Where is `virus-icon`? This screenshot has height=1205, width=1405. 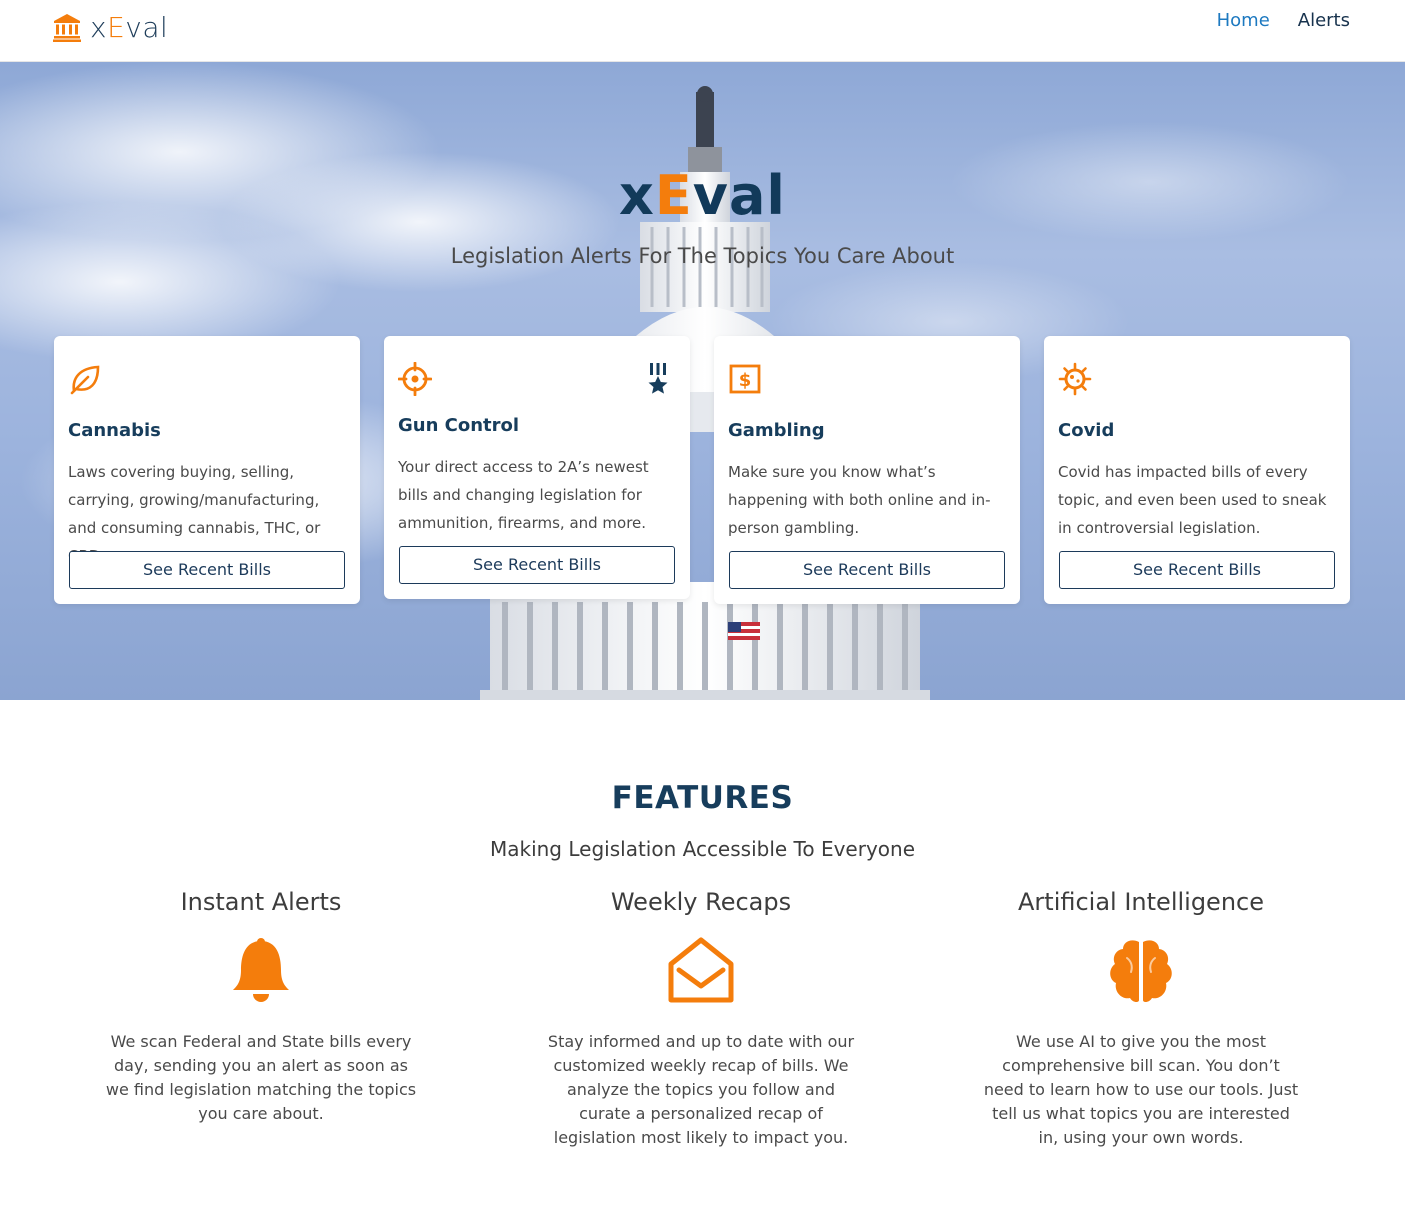 virus-icon is located at coordinates (1075, 379).